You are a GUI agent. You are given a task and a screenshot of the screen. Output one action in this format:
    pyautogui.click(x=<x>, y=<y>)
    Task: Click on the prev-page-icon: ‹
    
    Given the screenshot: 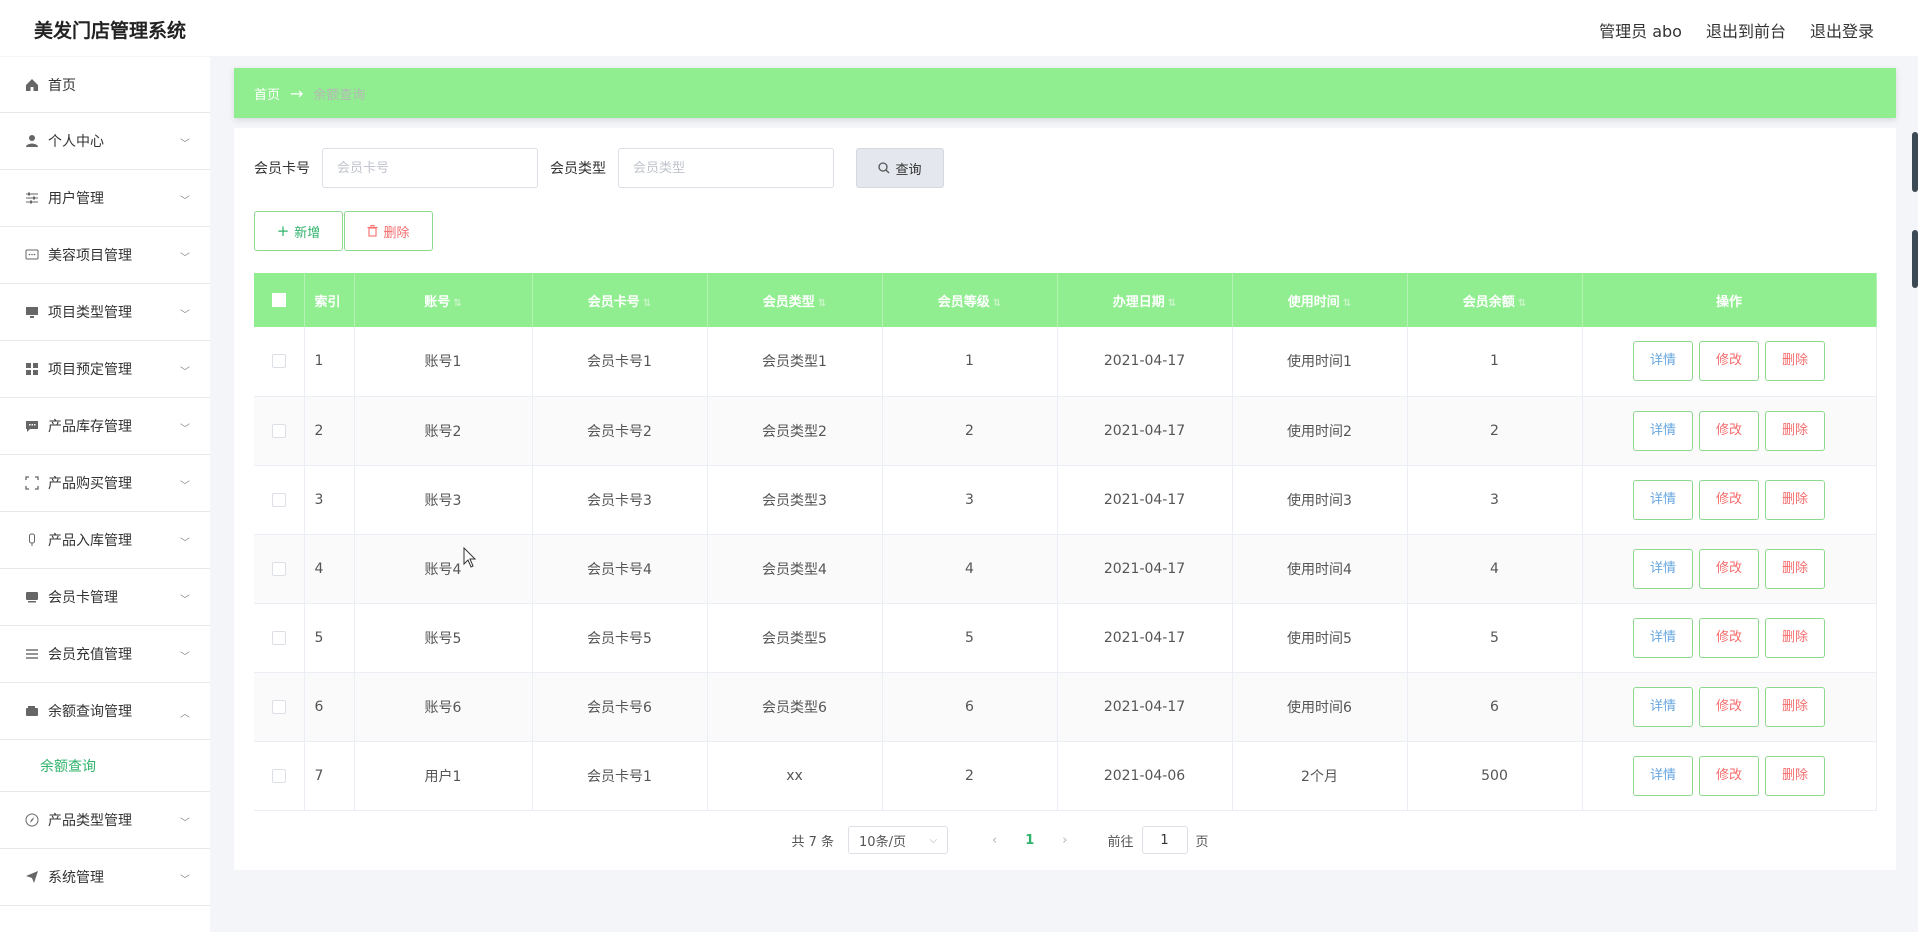 What is the action you would take?
    pyautogui.click(x=994, y=840)
    